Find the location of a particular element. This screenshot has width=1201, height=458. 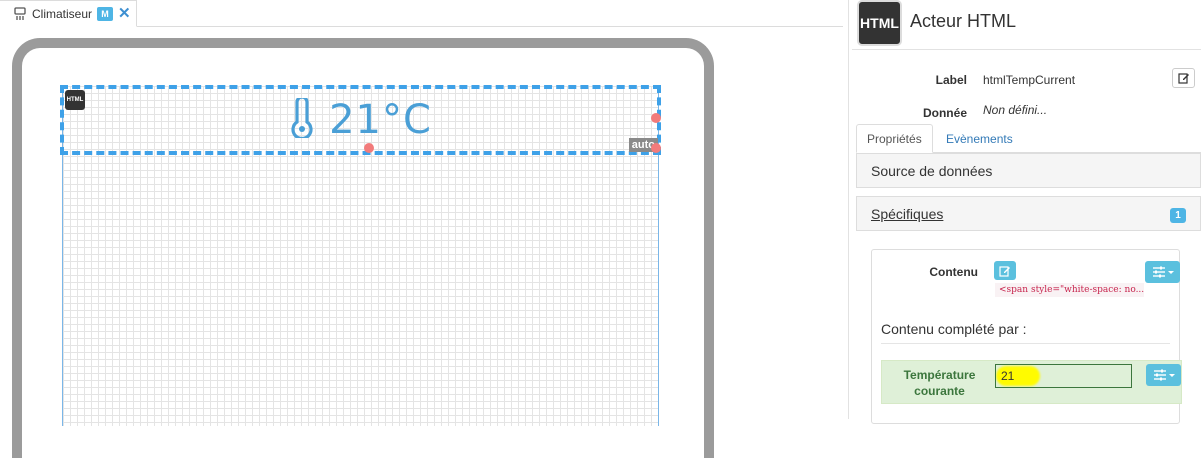

tab-events: Evènements is located at coordinates (979, 138).